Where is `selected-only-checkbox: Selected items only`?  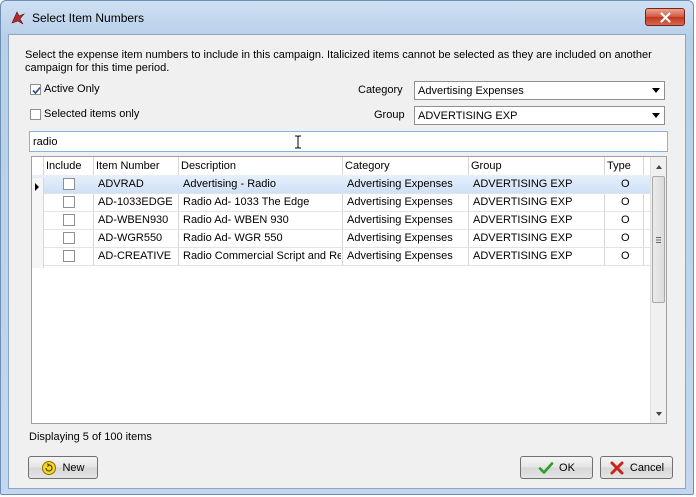
selected-only-checkbox: Selected items only is located at coordinates (84, 114).